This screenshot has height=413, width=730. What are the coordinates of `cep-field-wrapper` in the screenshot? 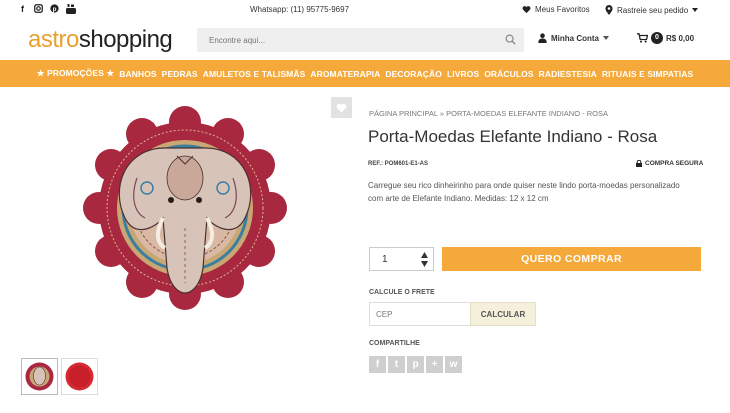 It's located at (420, 314).